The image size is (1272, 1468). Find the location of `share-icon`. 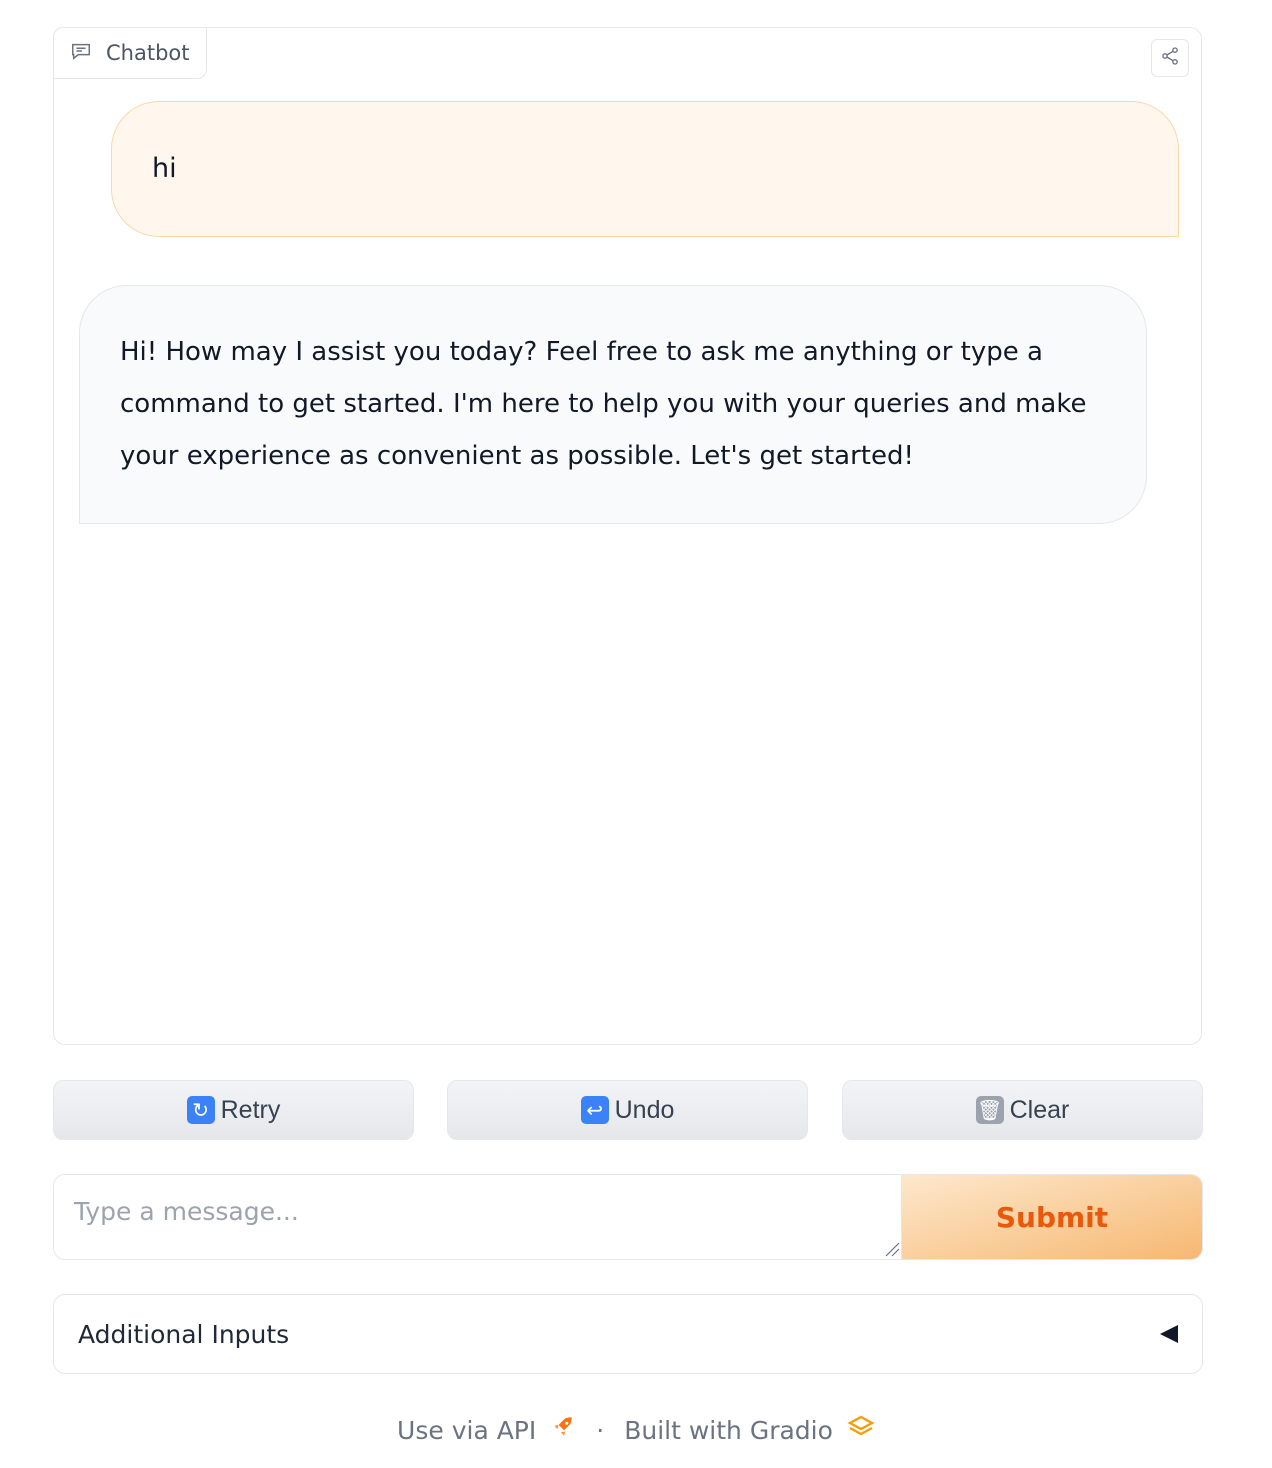

share-icon is located at coordinates (1170, 58).